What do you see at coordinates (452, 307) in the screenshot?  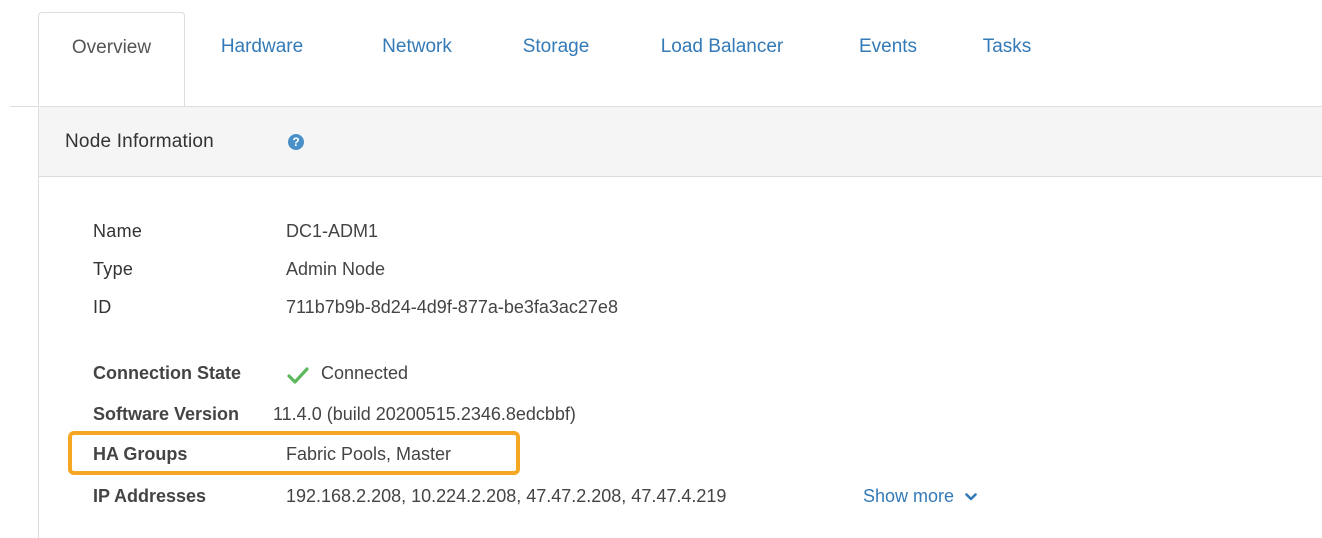 I see `id-value: 711b7b9b-8d24-4d9f-877a-be3fa3ac27e8` at bounding box center [452, 307].